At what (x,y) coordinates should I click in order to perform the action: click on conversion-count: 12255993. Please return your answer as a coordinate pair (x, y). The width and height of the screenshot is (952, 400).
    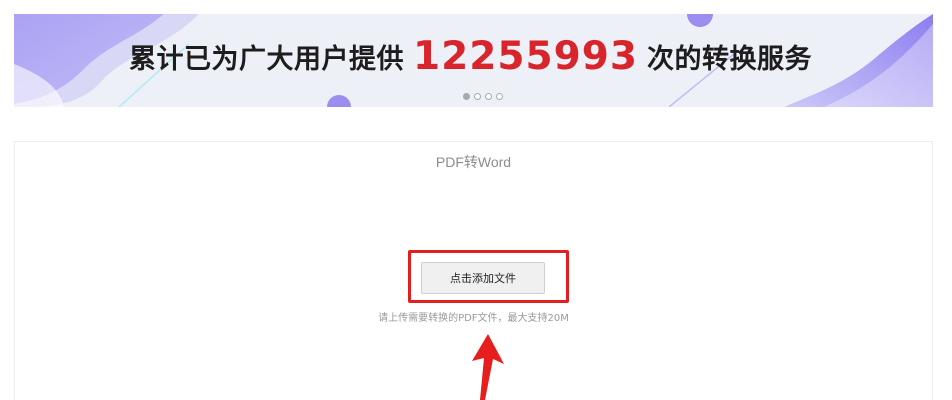
    Looking at the image, I should click on (525, 56).